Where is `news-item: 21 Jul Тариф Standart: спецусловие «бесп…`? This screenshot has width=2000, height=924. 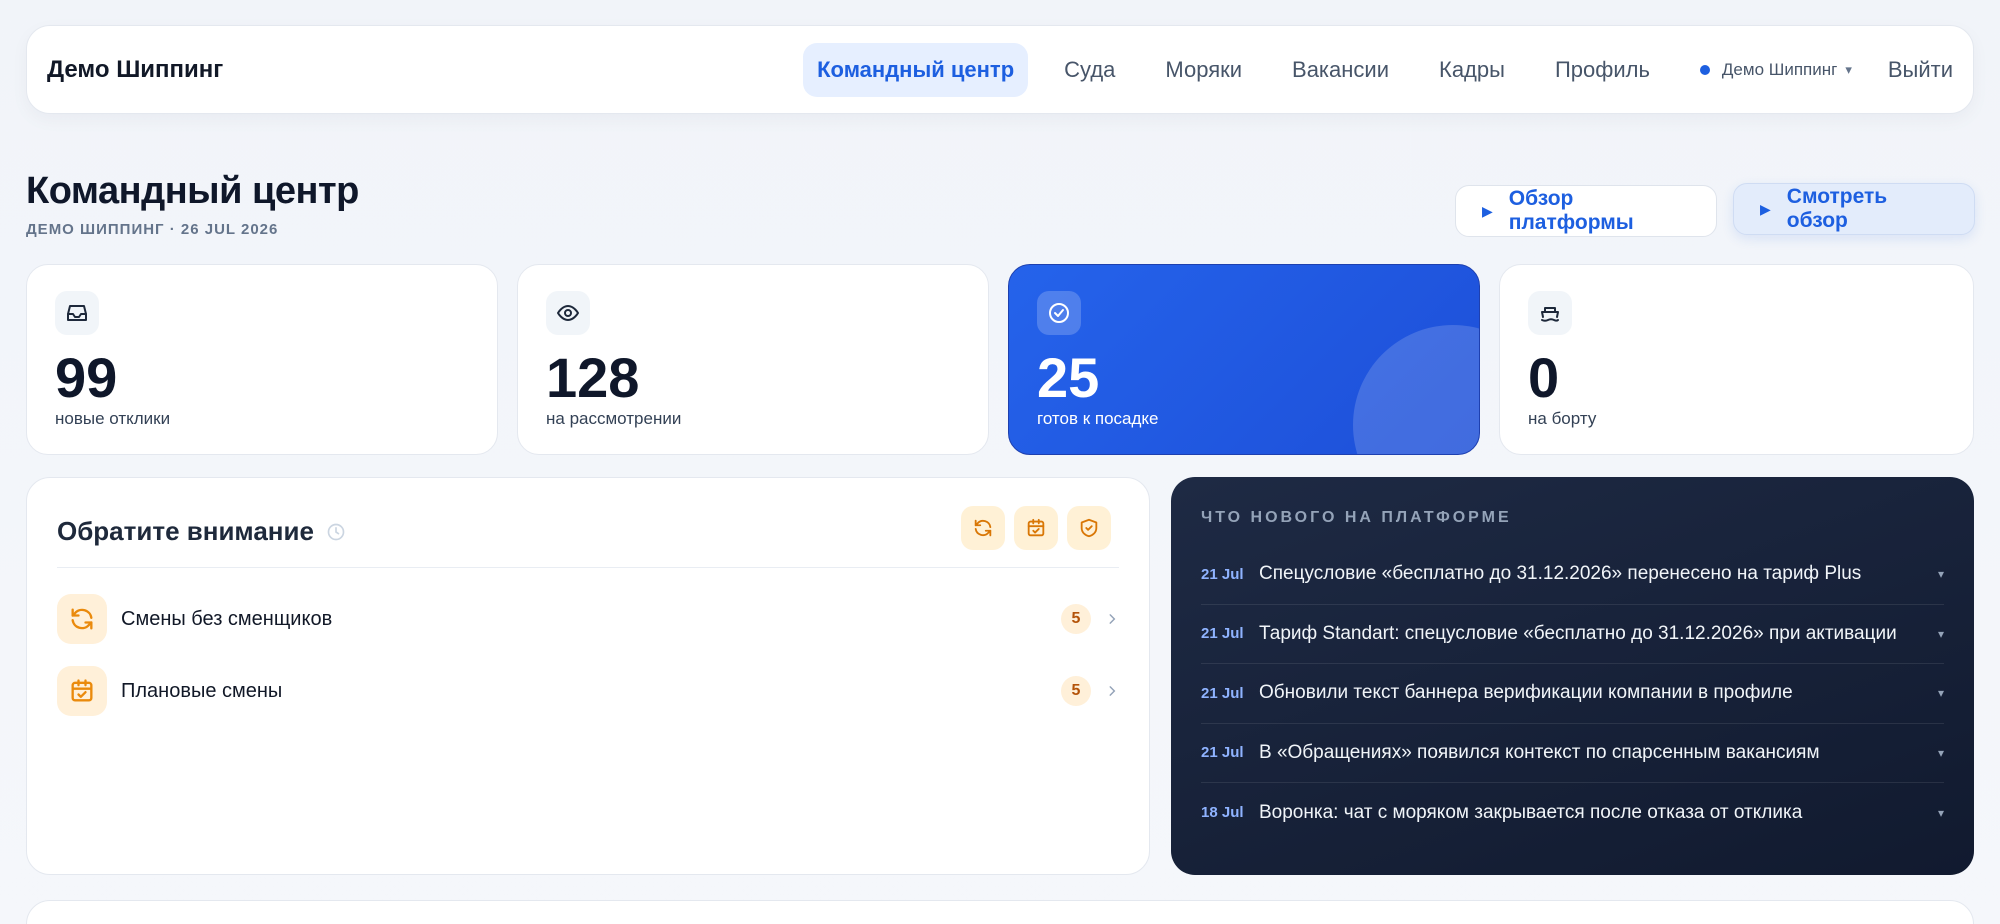
news-item: 21 Jul Тариф Standart: спецусловие «бесп… is located at coordinates (1572, 634).